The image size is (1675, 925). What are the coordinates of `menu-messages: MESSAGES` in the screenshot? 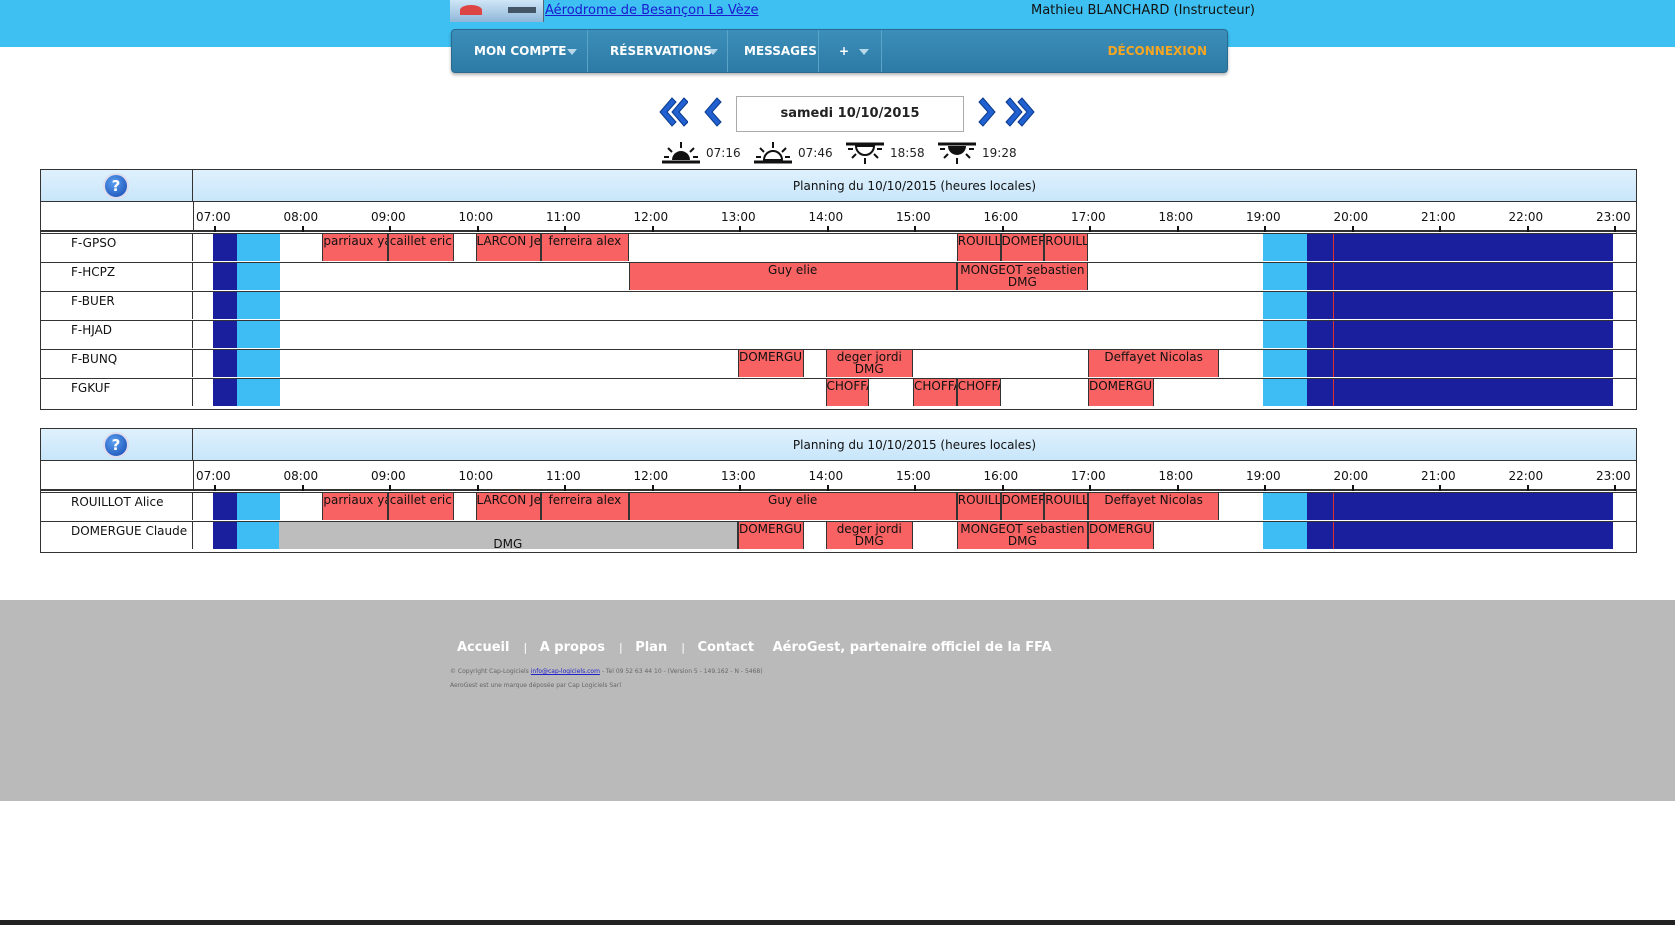 It's located at (773, 51).